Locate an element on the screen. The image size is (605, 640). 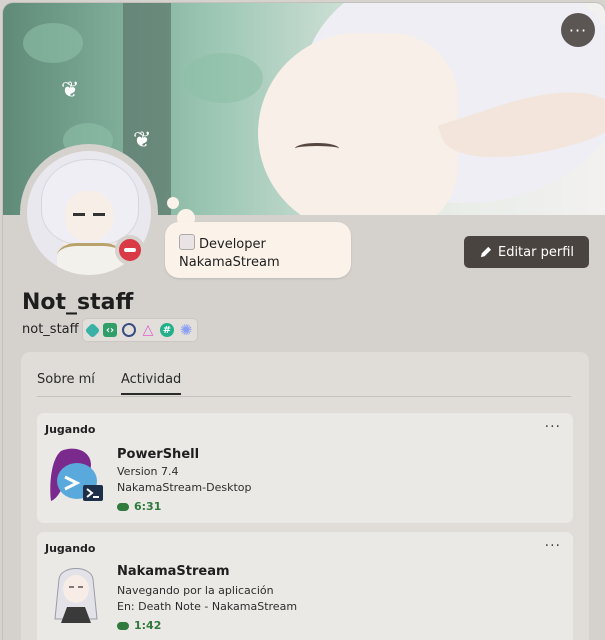
profile-more-button: ··· is located at coordinates (578, 30).